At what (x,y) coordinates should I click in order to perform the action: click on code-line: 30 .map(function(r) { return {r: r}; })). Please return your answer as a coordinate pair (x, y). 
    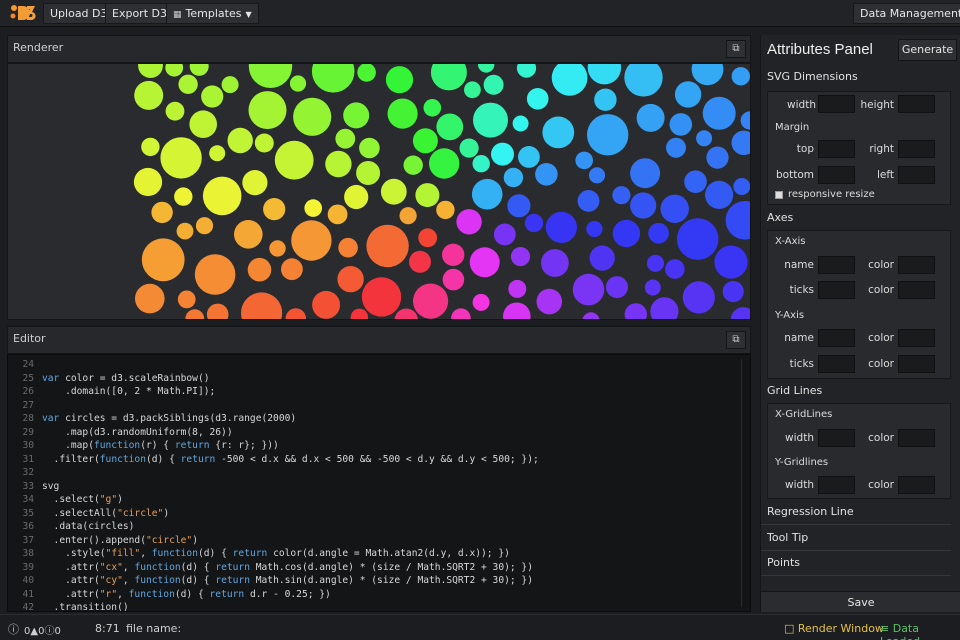
    Looking at the image, I should click on (143, 446).